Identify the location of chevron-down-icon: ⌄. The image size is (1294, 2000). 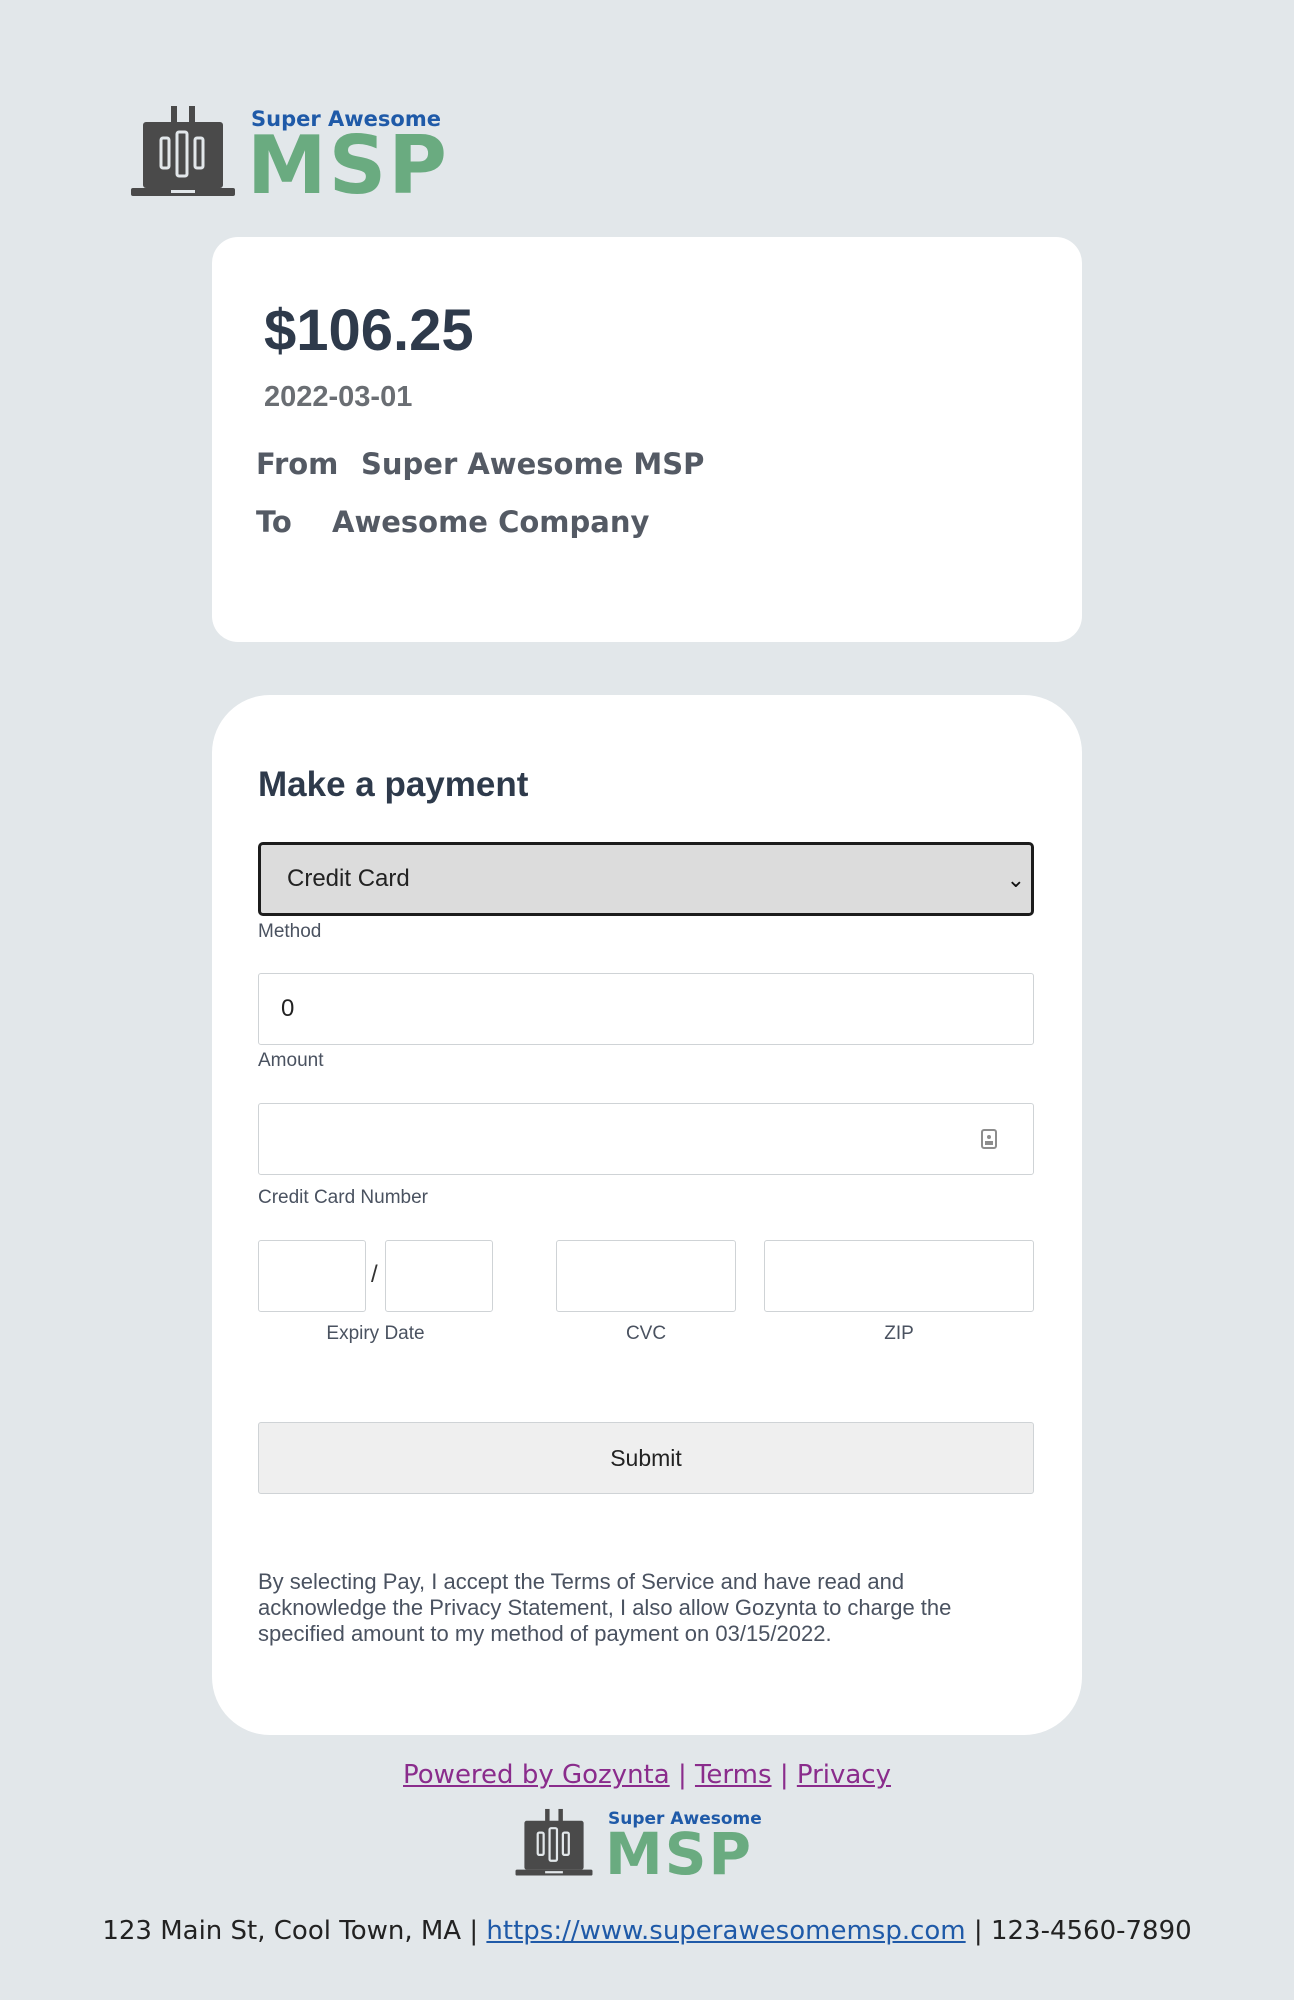
(1015, 879).